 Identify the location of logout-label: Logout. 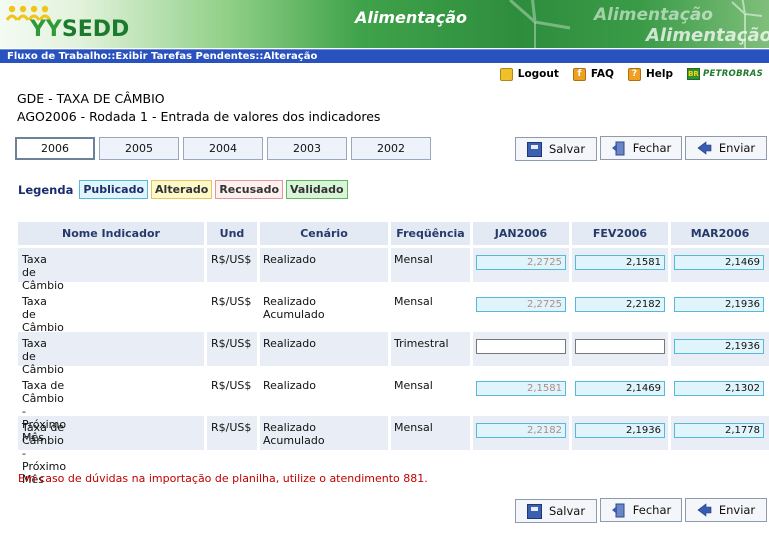
(538, 74).